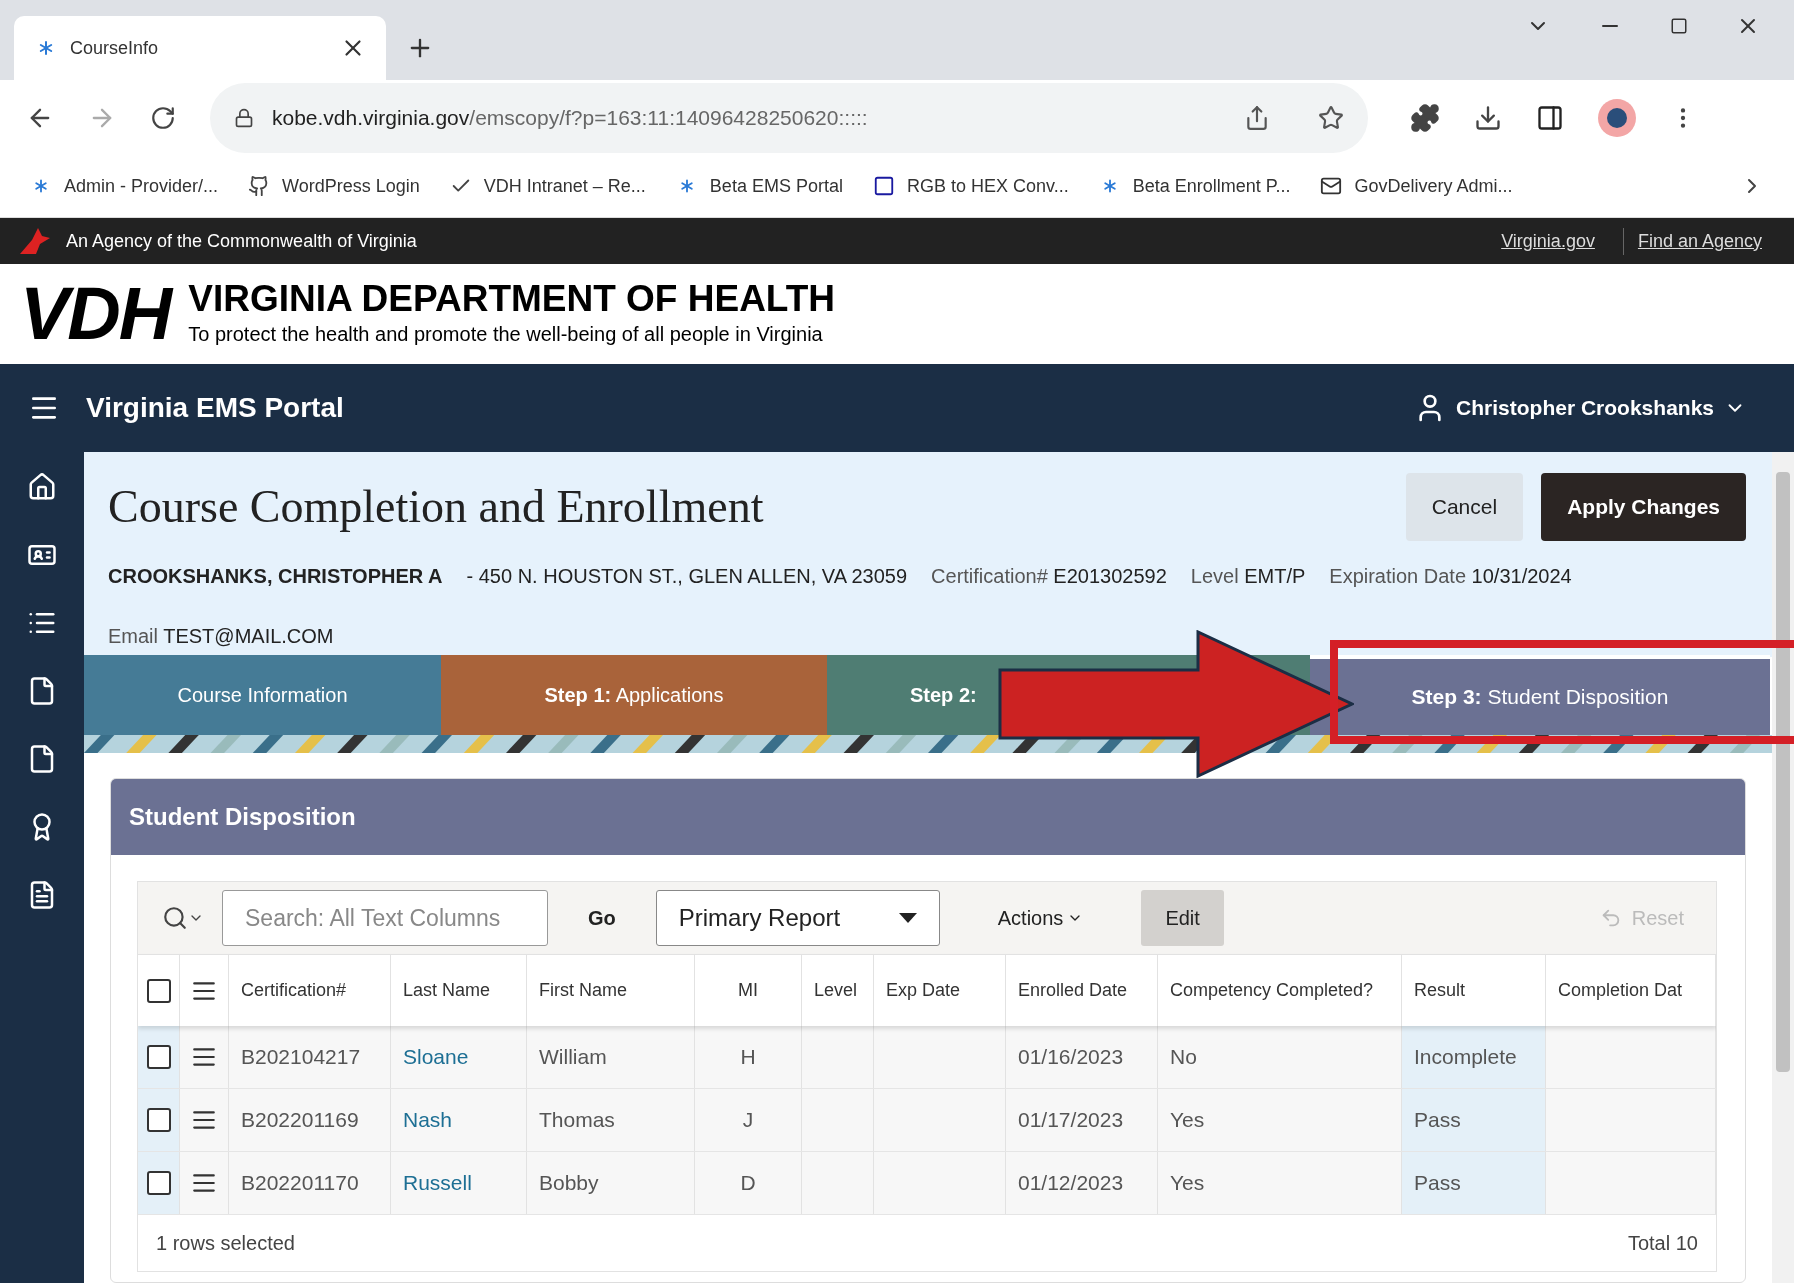  Describe the element at coordinates (1182, 918) in the screenshot. I see `edit-button: Edit` at that location.